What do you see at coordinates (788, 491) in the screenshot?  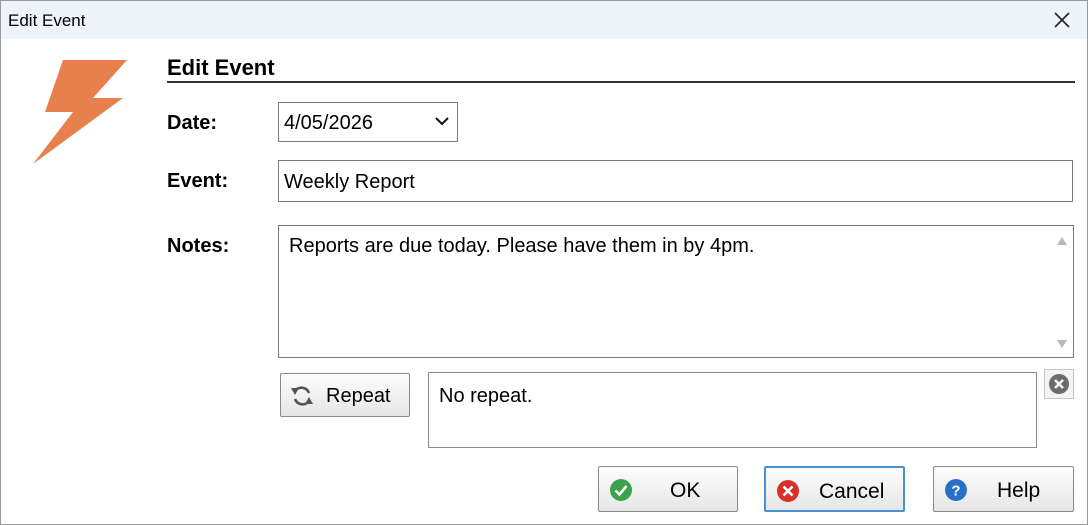 I see `x-circle-icon` at bounding box center [788, 491].